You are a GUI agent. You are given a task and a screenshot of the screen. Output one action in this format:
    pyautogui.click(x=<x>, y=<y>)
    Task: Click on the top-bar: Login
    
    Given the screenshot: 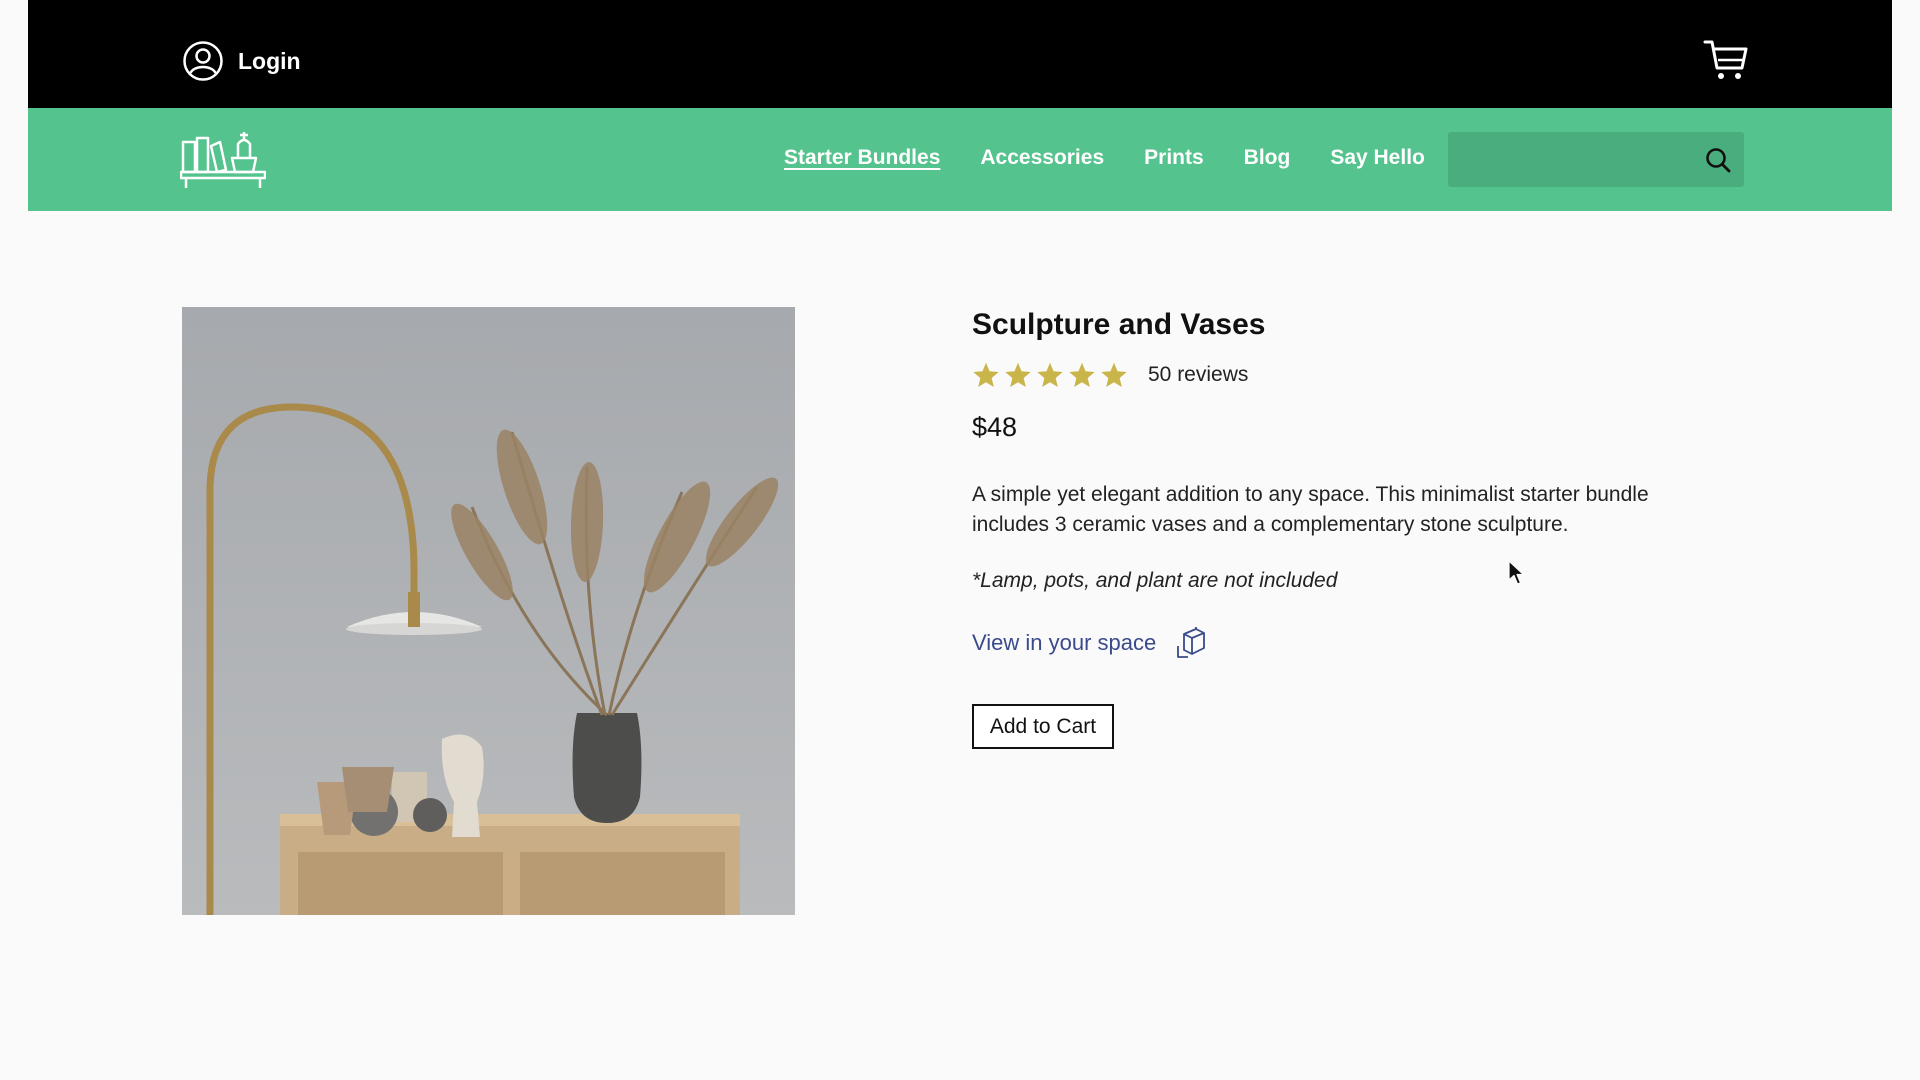 What is the action you would take?
    pyautogui.click(x=960, y=54)
    